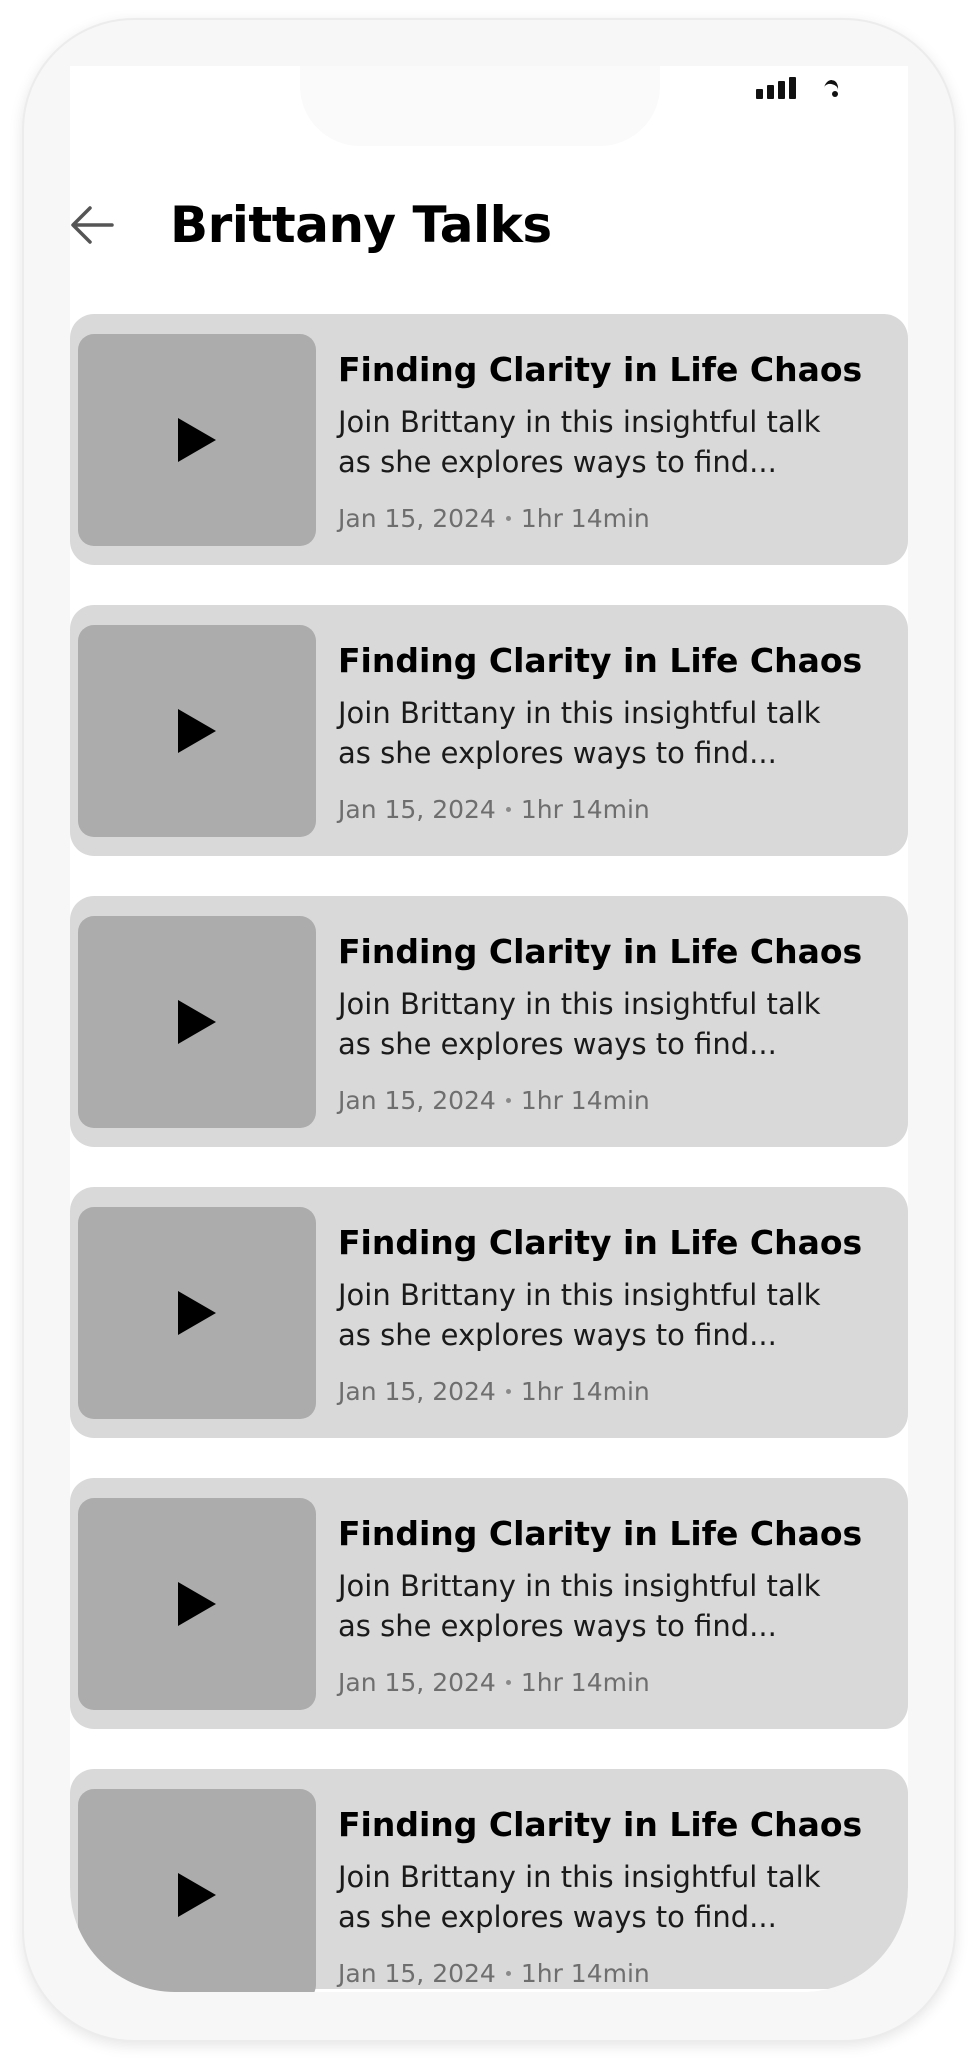 This screenshot has width=973, height=2063. What do you see at coordinates (802, 88) in the screenshot?
I see `status-bar` at bounding box center [802, 88].